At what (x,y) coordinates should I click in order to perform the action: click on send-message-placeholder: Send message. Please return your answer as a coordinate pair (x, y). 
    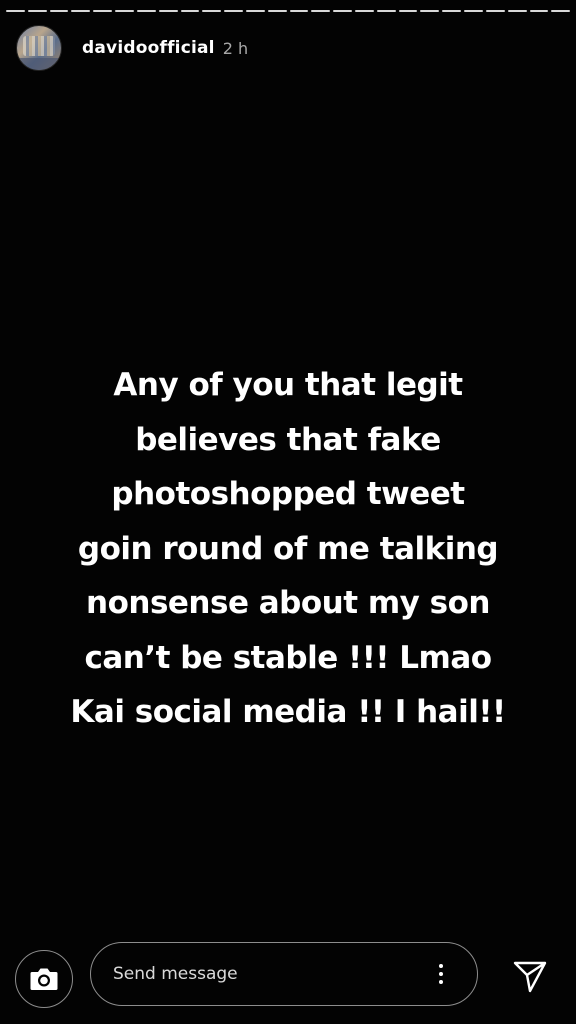
    Looking at the image, I should click on (175, 974).